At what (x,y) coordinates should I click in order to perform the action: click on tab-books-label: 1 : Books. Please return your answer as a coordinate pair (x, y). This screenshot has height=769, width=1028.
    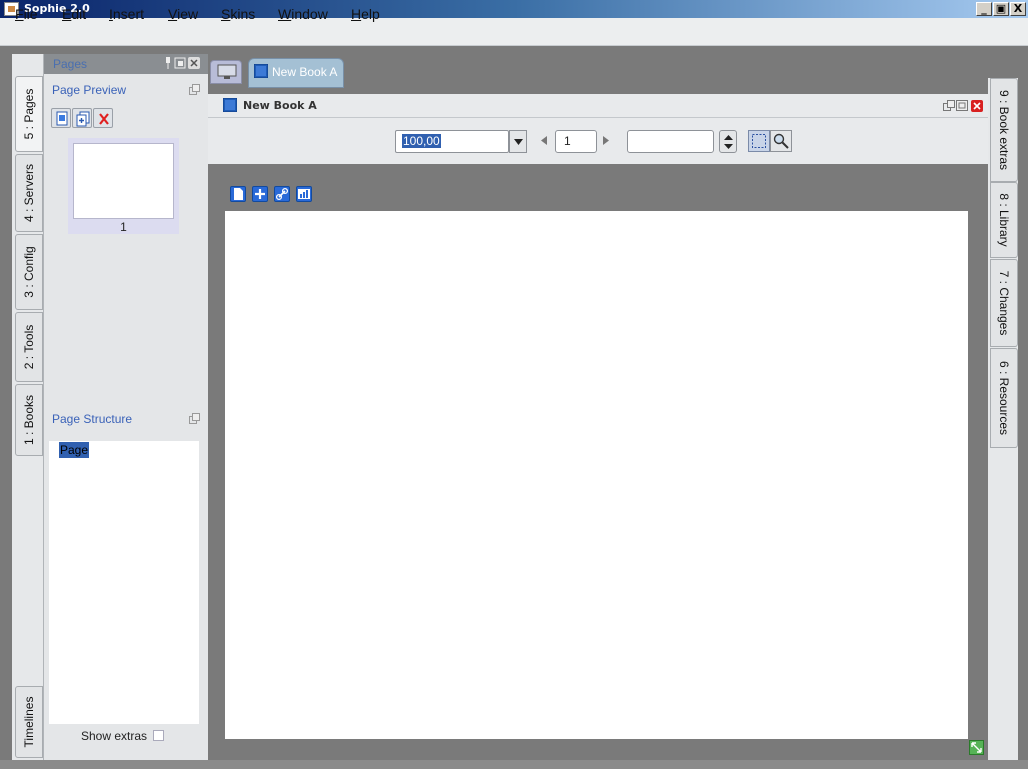
    Looking at the image, I should click on (29, 420).